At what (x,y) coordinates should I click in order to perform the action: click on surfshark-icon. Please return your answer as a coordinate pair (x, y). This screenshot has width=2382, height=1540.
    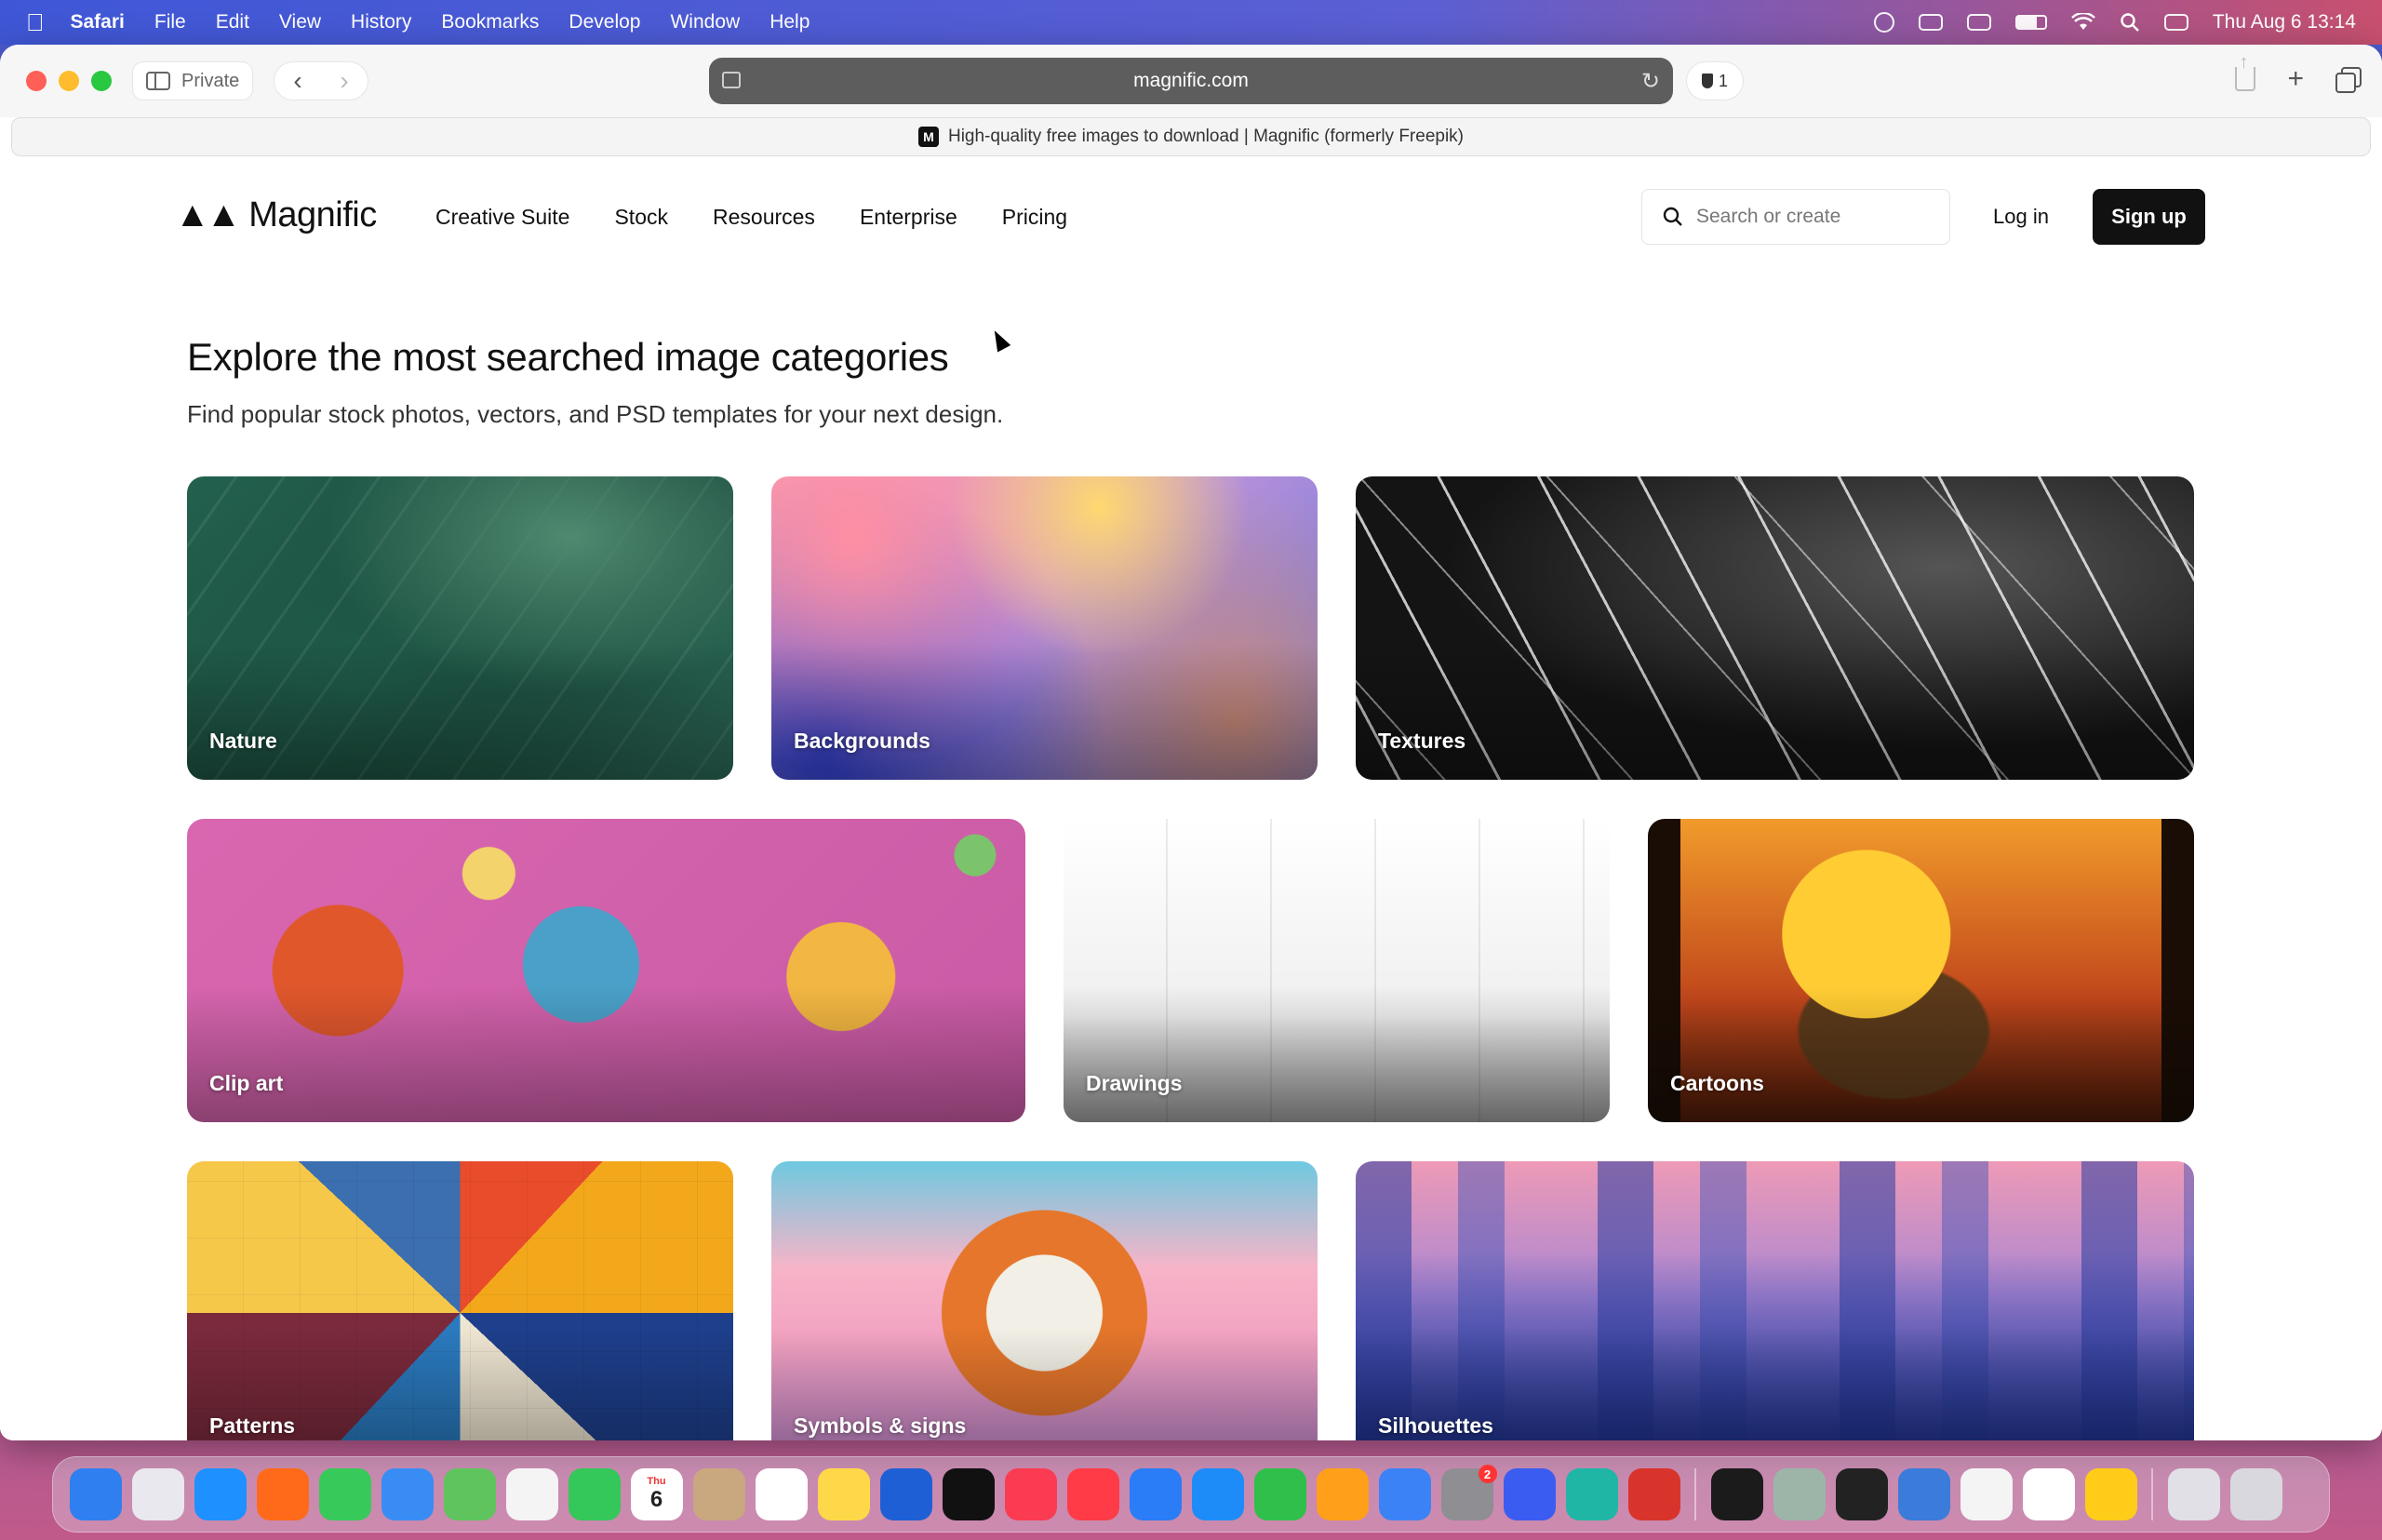
    Looking at the image, I should click on (1591, 1494).